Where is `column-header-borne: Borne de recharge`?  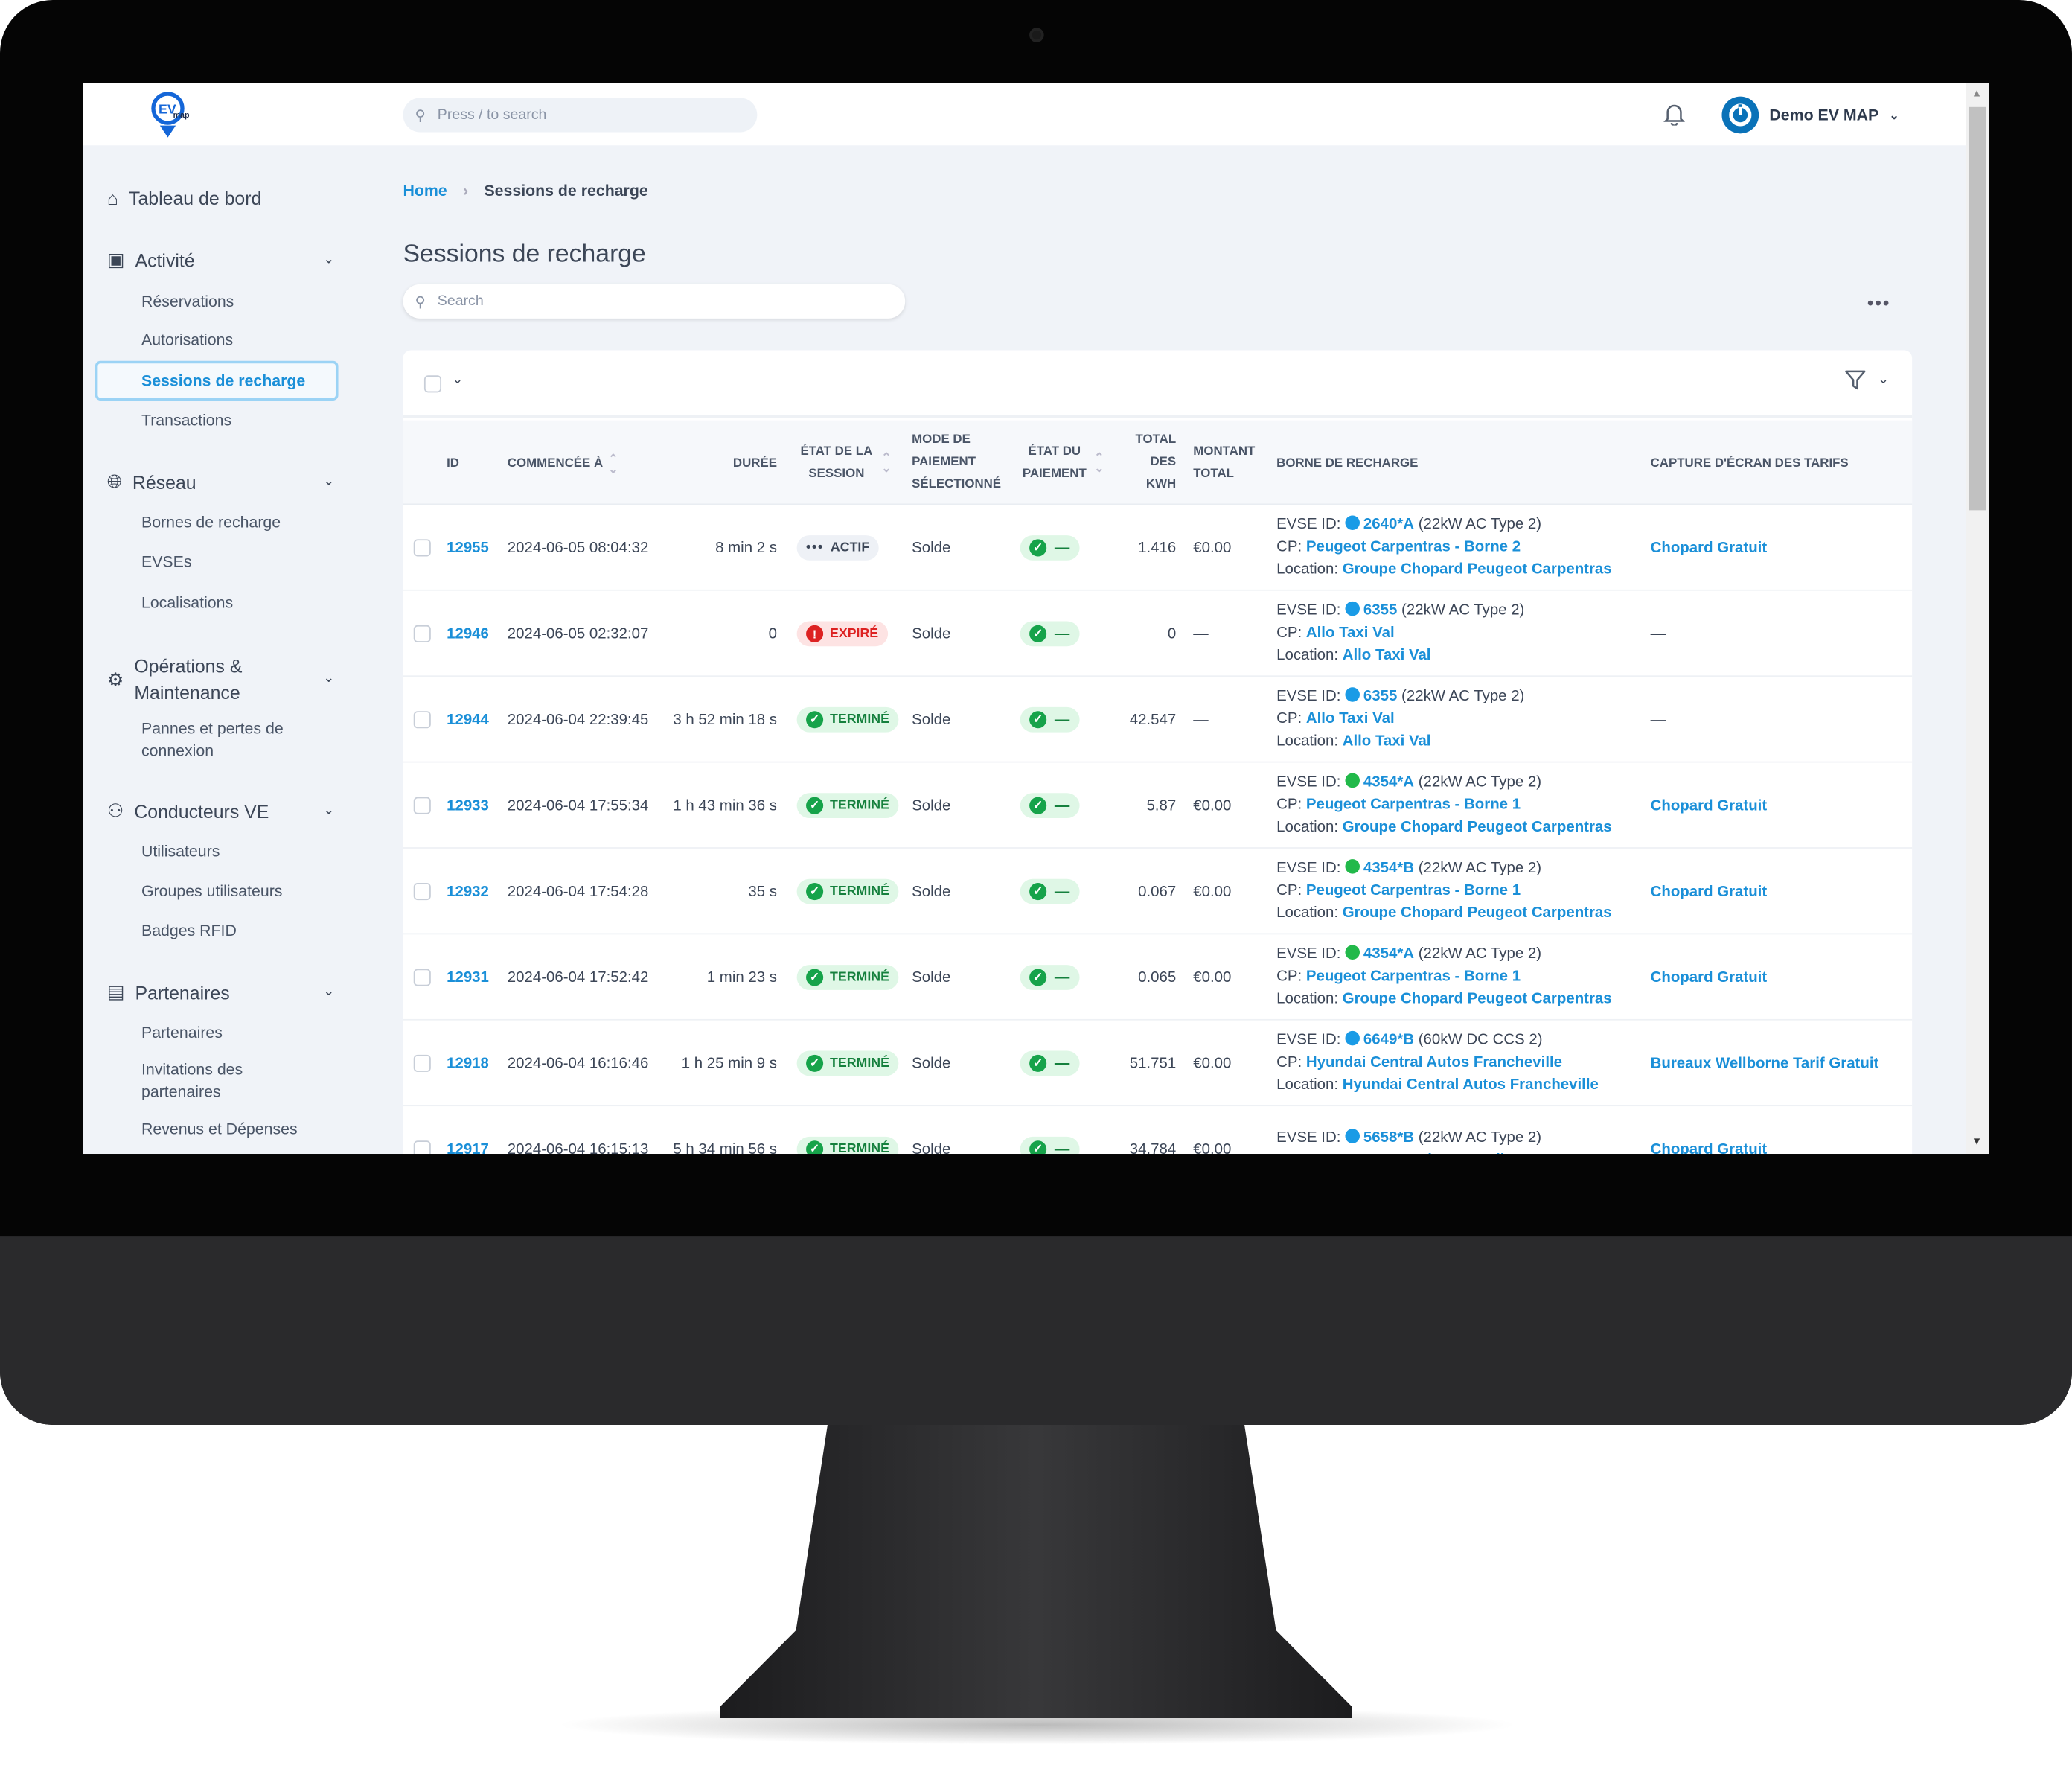
column-header-borne: Borne de recharge is located at coordinates (1347, 463).